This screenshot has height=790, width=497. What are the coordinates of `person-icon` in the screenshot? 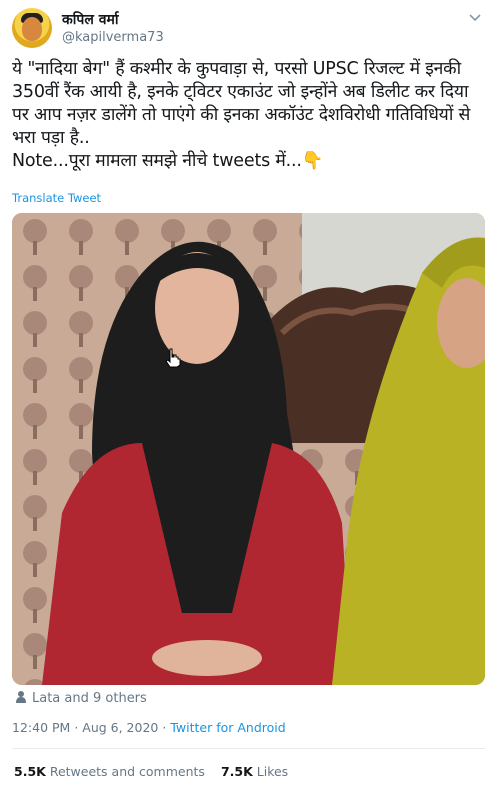 It's located at (21, 697).